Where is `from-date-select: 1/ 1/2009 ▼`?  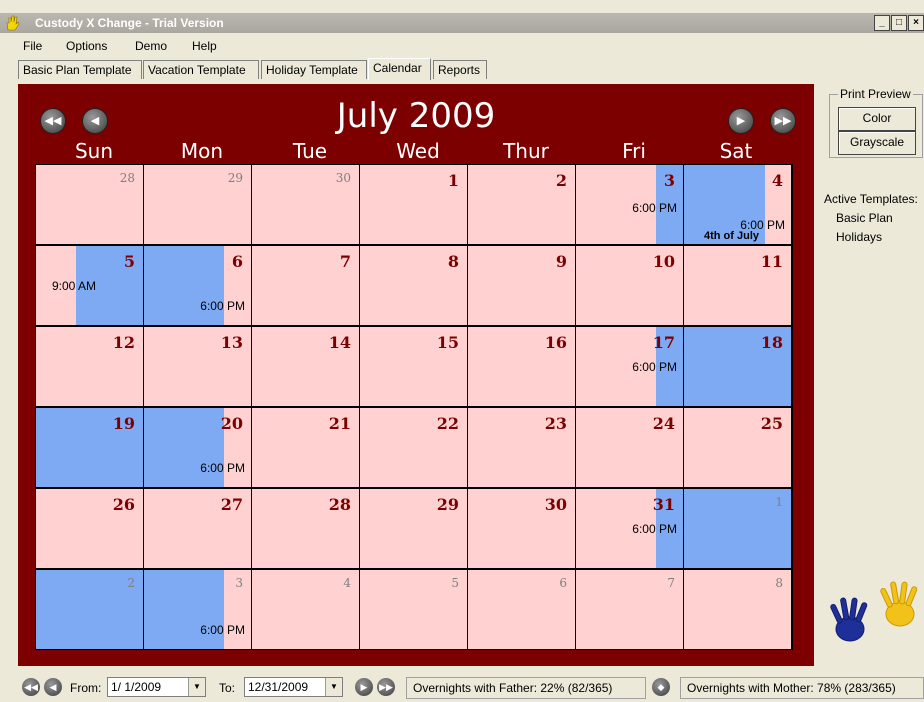
from-date-select: 1/ 1/2009 ▼ is located at coordinates (156, 687).